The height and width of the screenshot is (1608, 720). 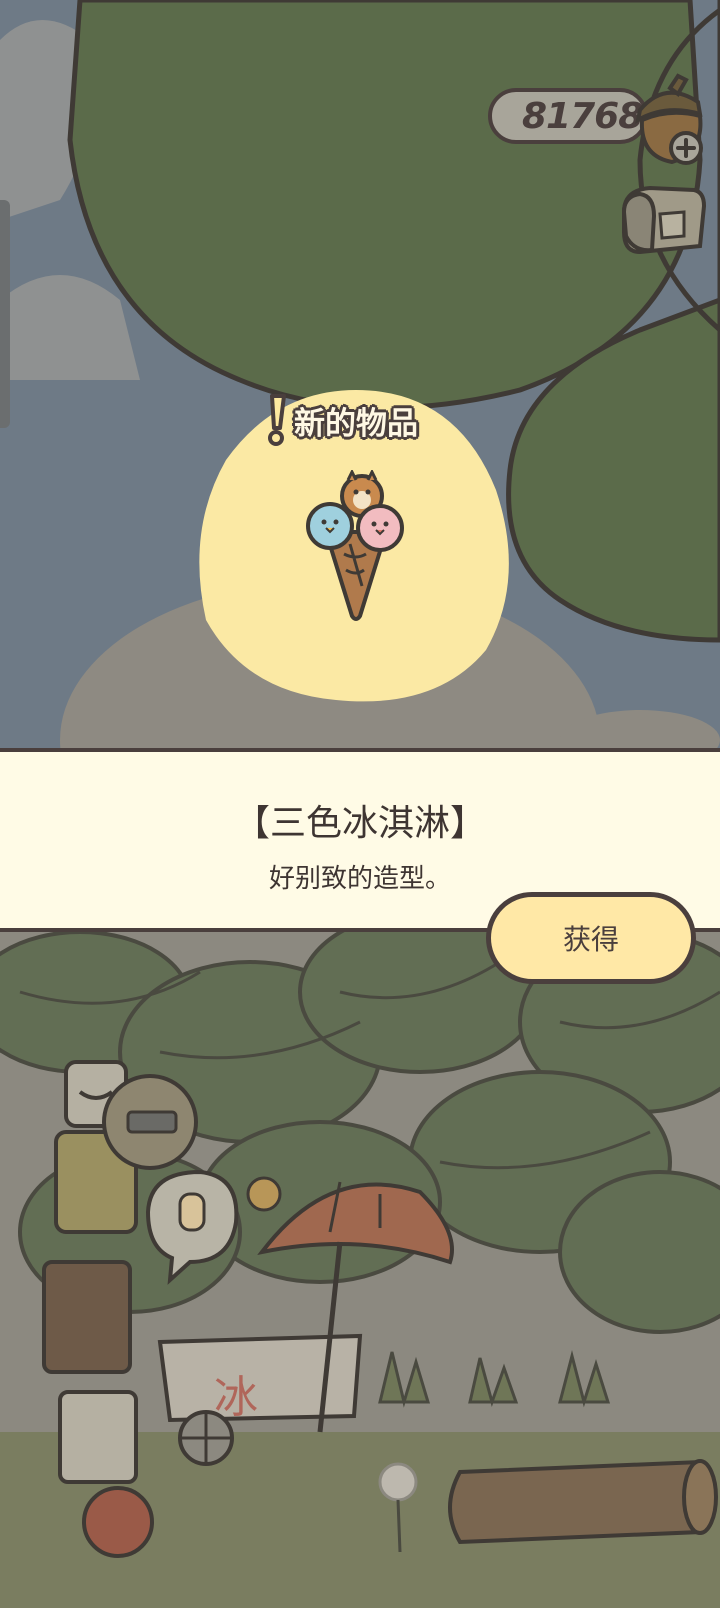 What do you see at coordinates (359, 823) in the screenshot?
I see `item-name: 【三色冰淇淋】` at bounding box center [359, 823].